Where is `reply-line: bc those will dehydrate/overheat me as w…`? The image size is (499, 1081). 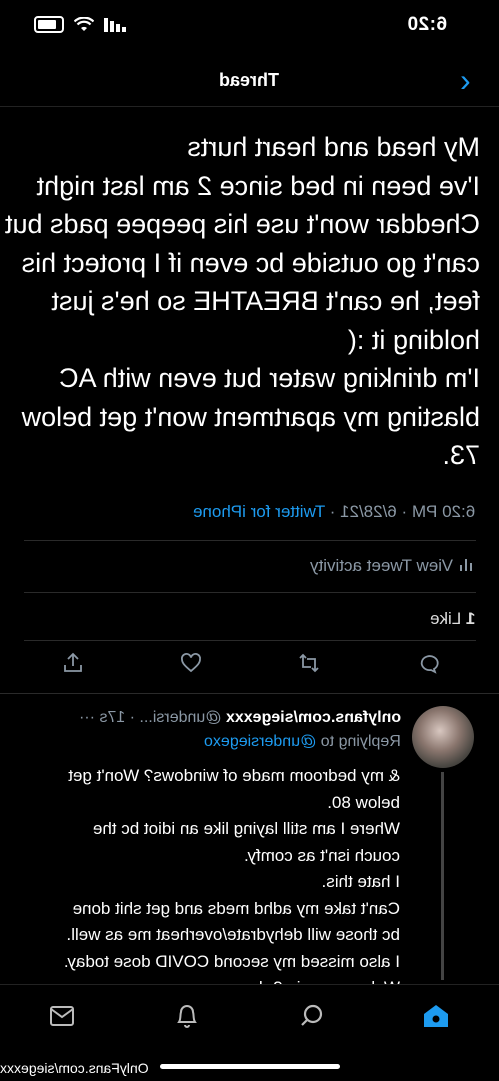 reply-line: bc those will dehydrate/overheat me as w… is located at coordinates (233, 934).